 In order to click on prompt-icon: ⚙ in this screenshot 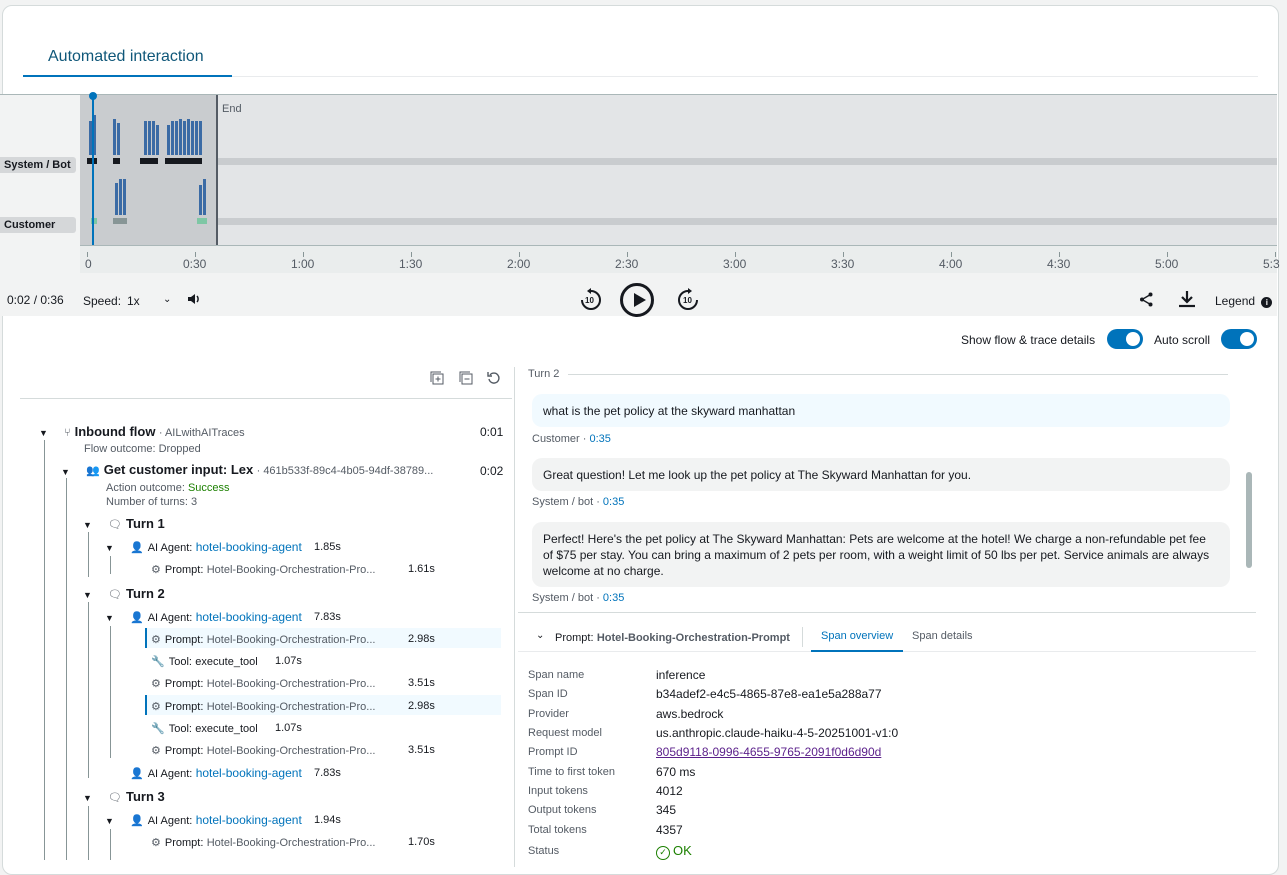, I will do `click(156, 570)`.